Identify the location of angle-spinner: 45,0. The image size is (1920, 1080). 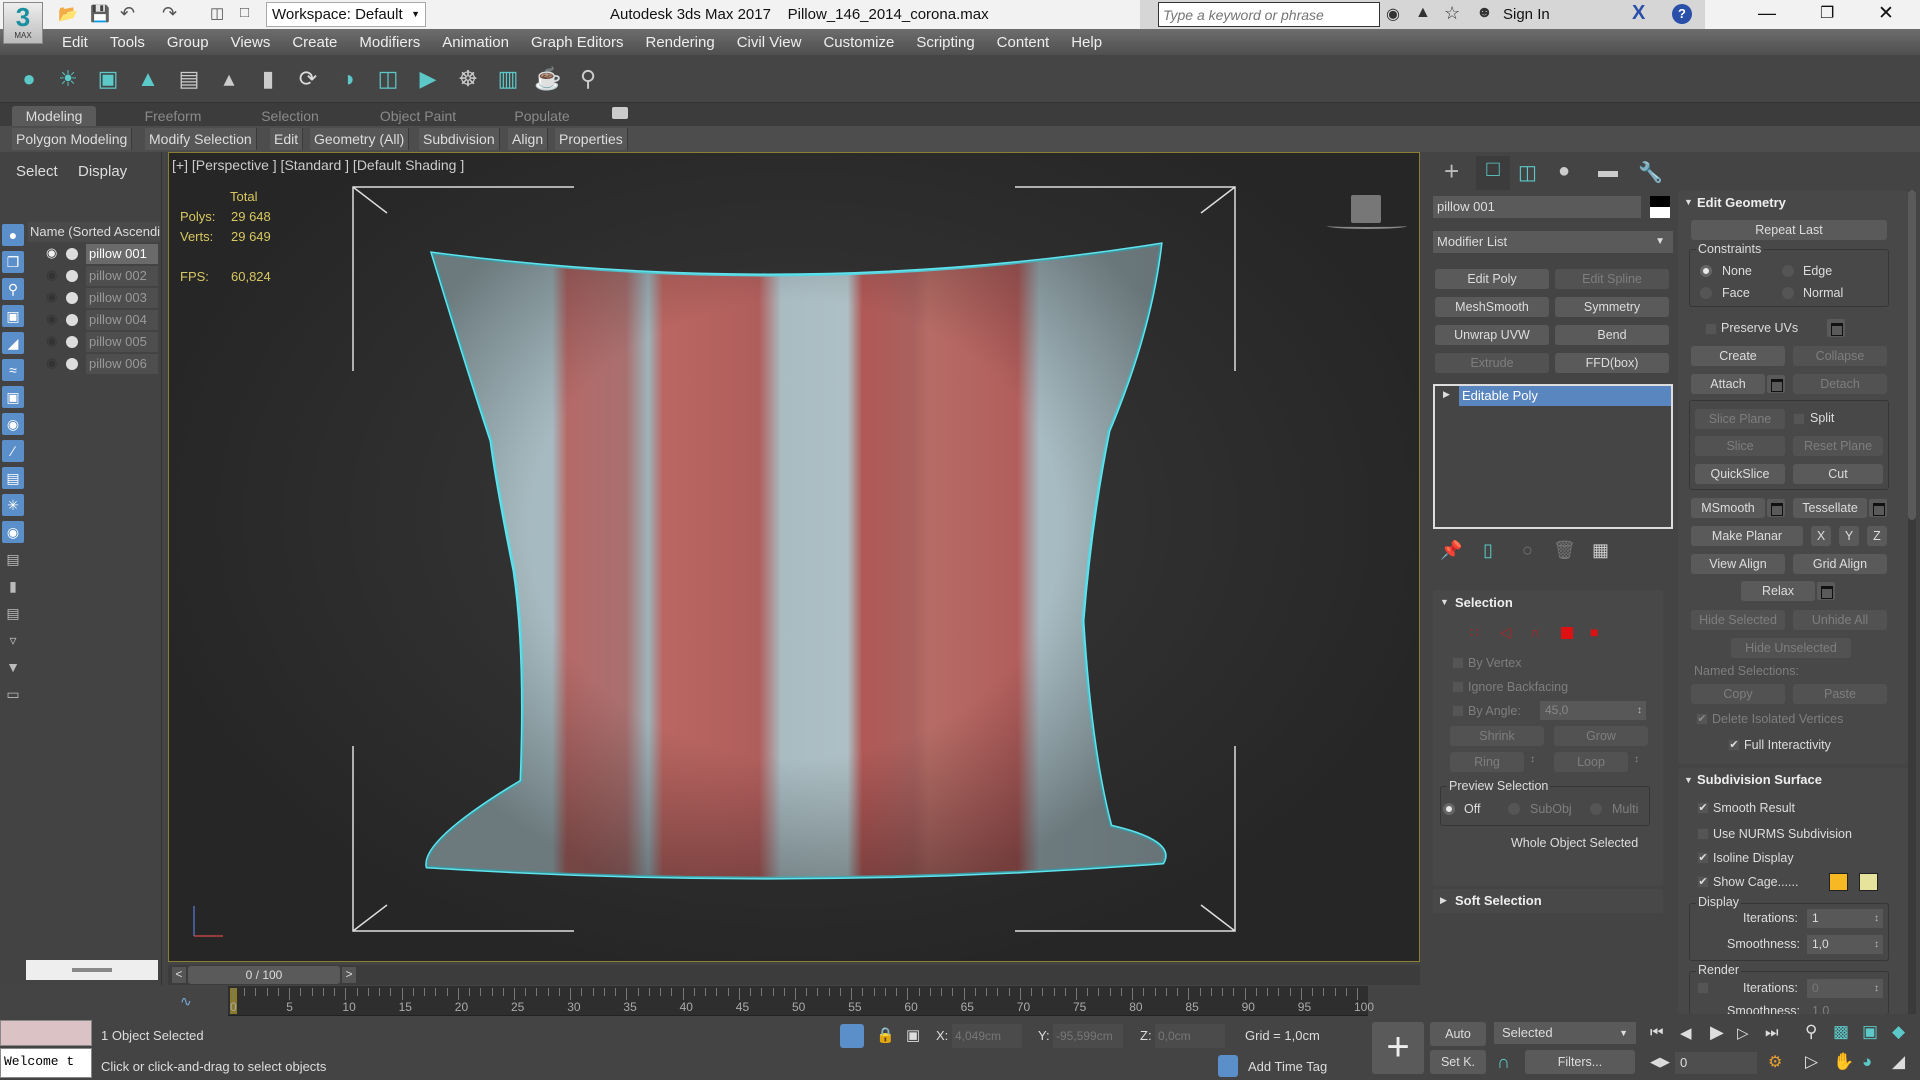
(1593, 710).